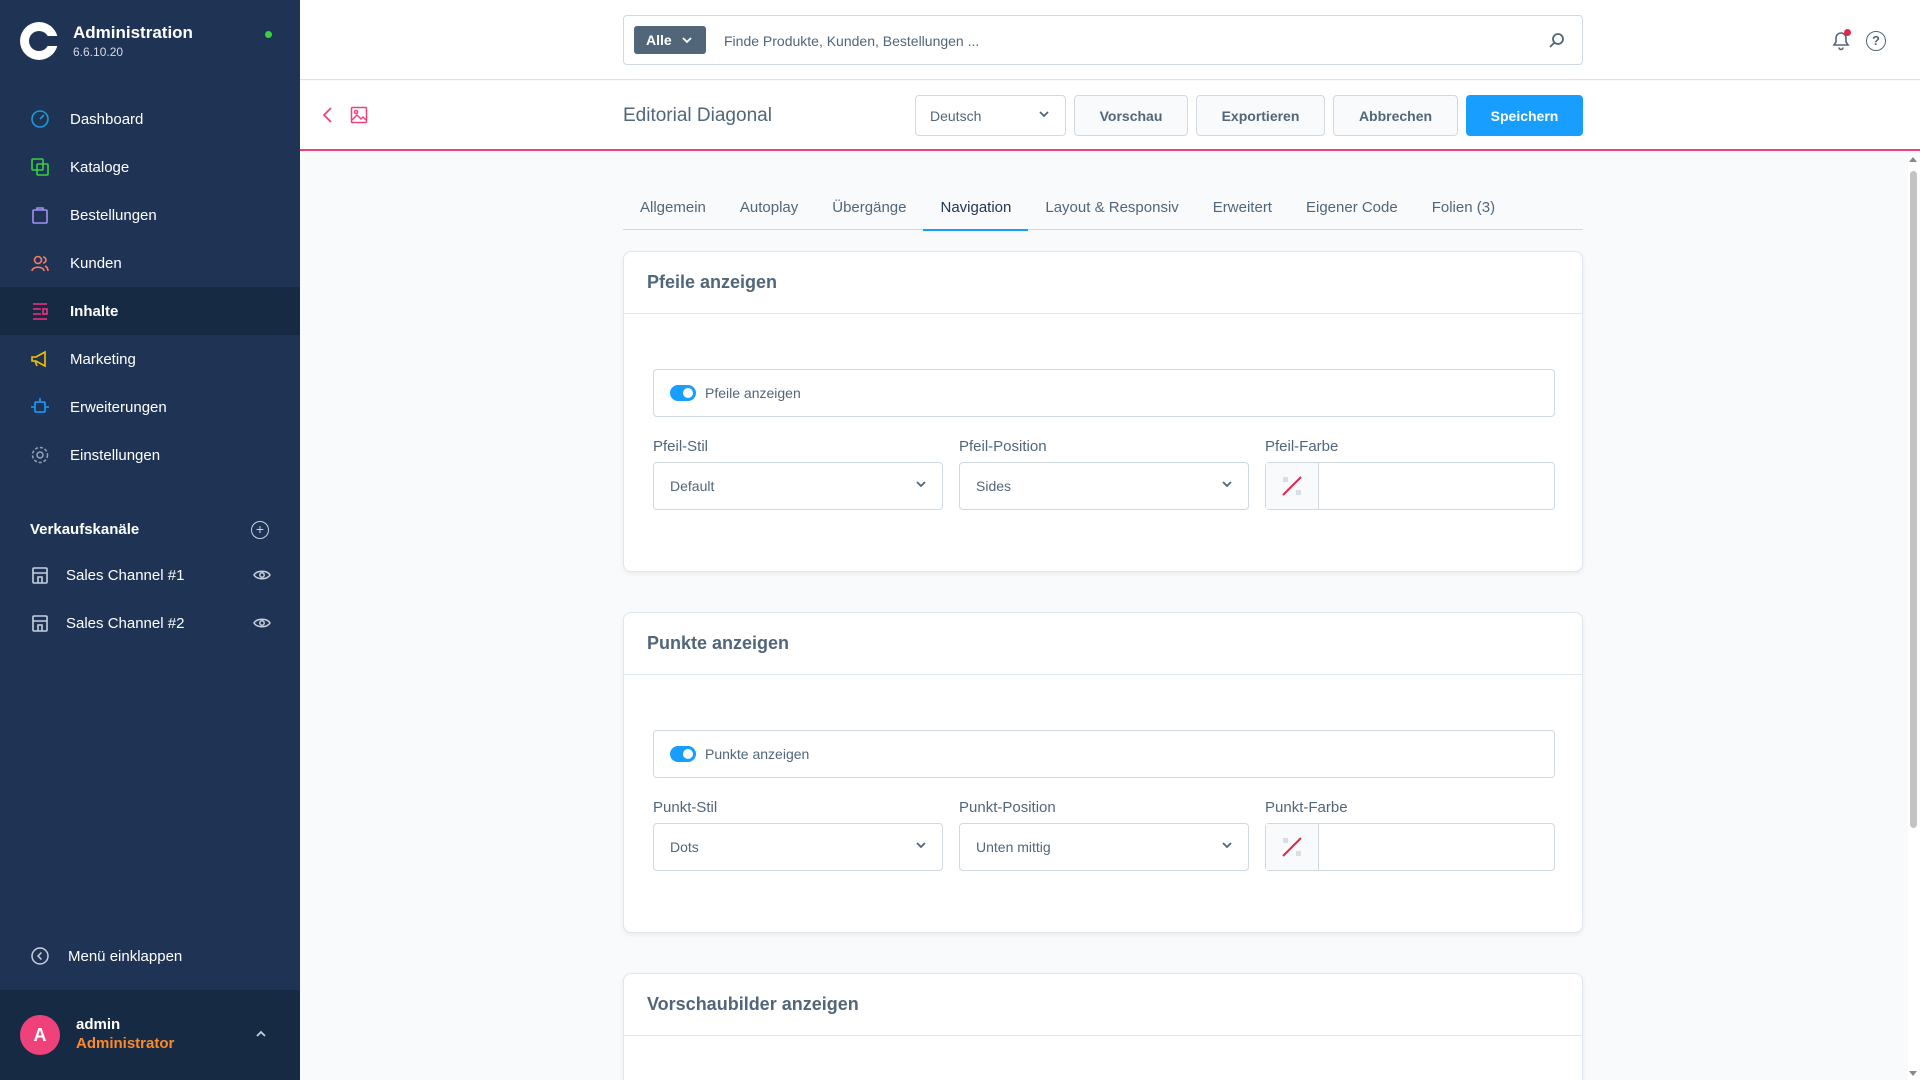 This screenshot has height=1080, width=1920. What do you see at coordinates (359, 115) in the screenshot?
I see `image-slider-icon` at bounding box center [359, 115].